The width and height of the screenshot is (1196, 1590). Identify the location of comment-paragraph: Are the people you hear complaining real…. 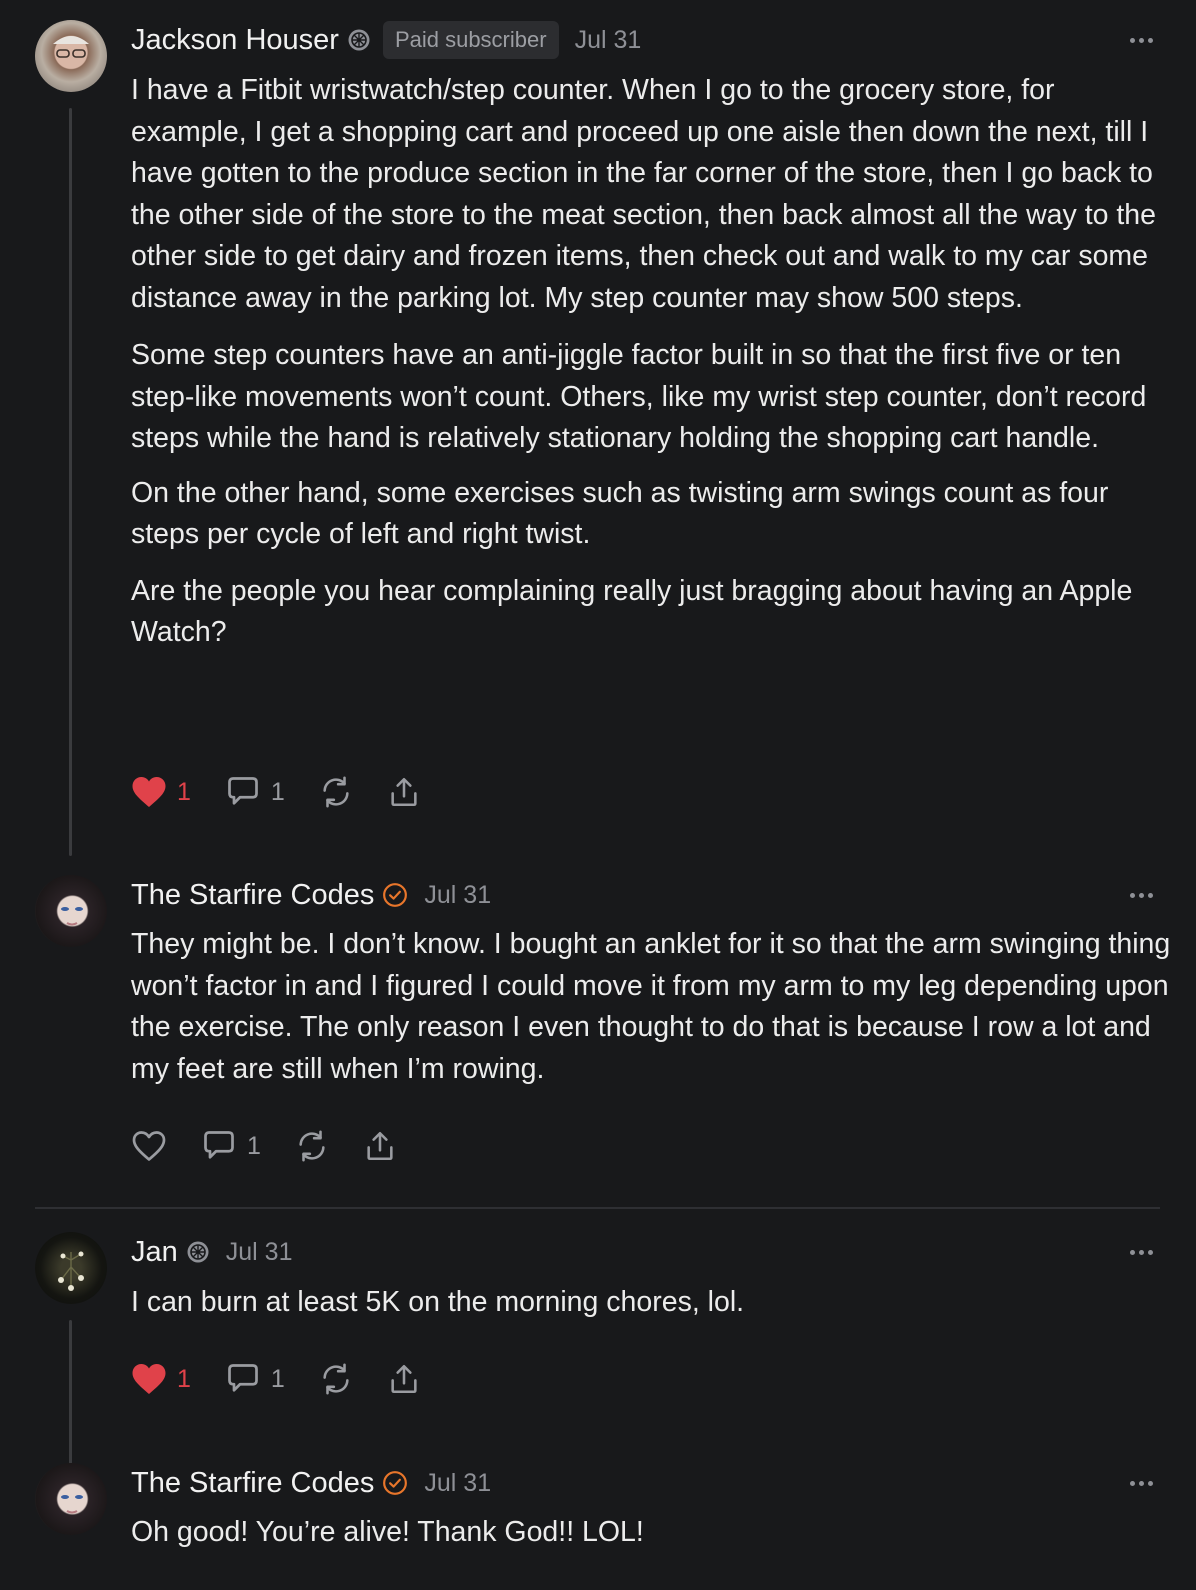
(632, 611).